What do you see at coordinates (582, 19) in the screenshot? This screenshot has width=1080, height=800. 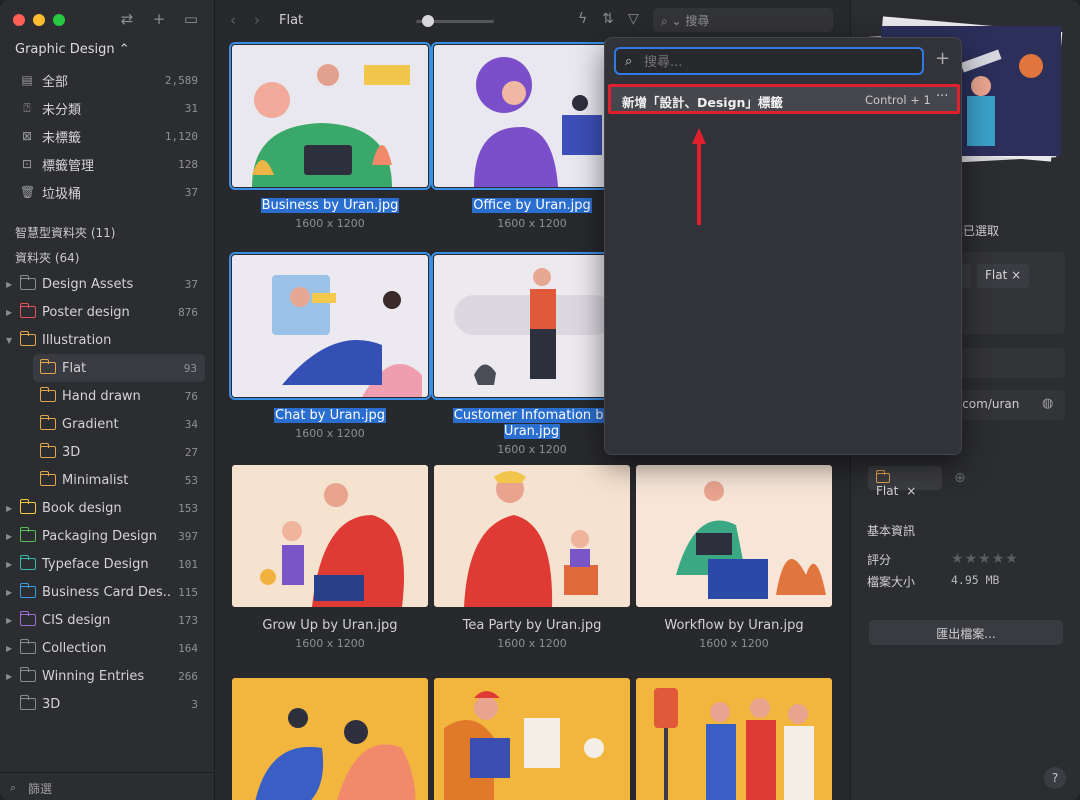 I see `bolt-icon: ϟ` at bounding box center [582, 19].